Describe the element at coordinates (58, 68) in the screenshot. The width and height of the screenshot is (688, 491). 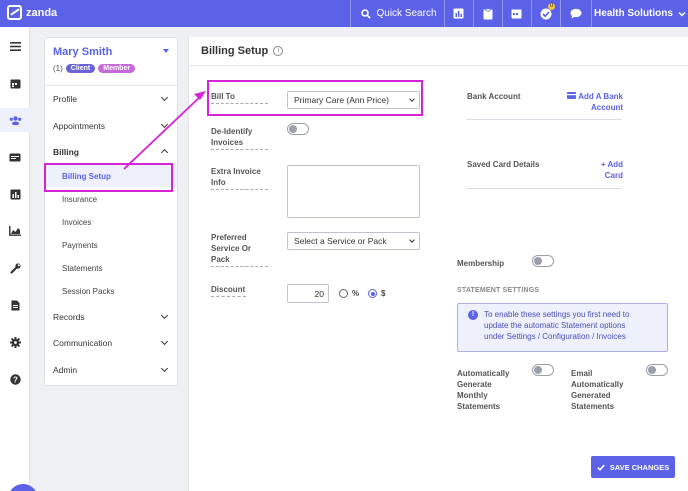
I see `client-count: (1)` at that location.